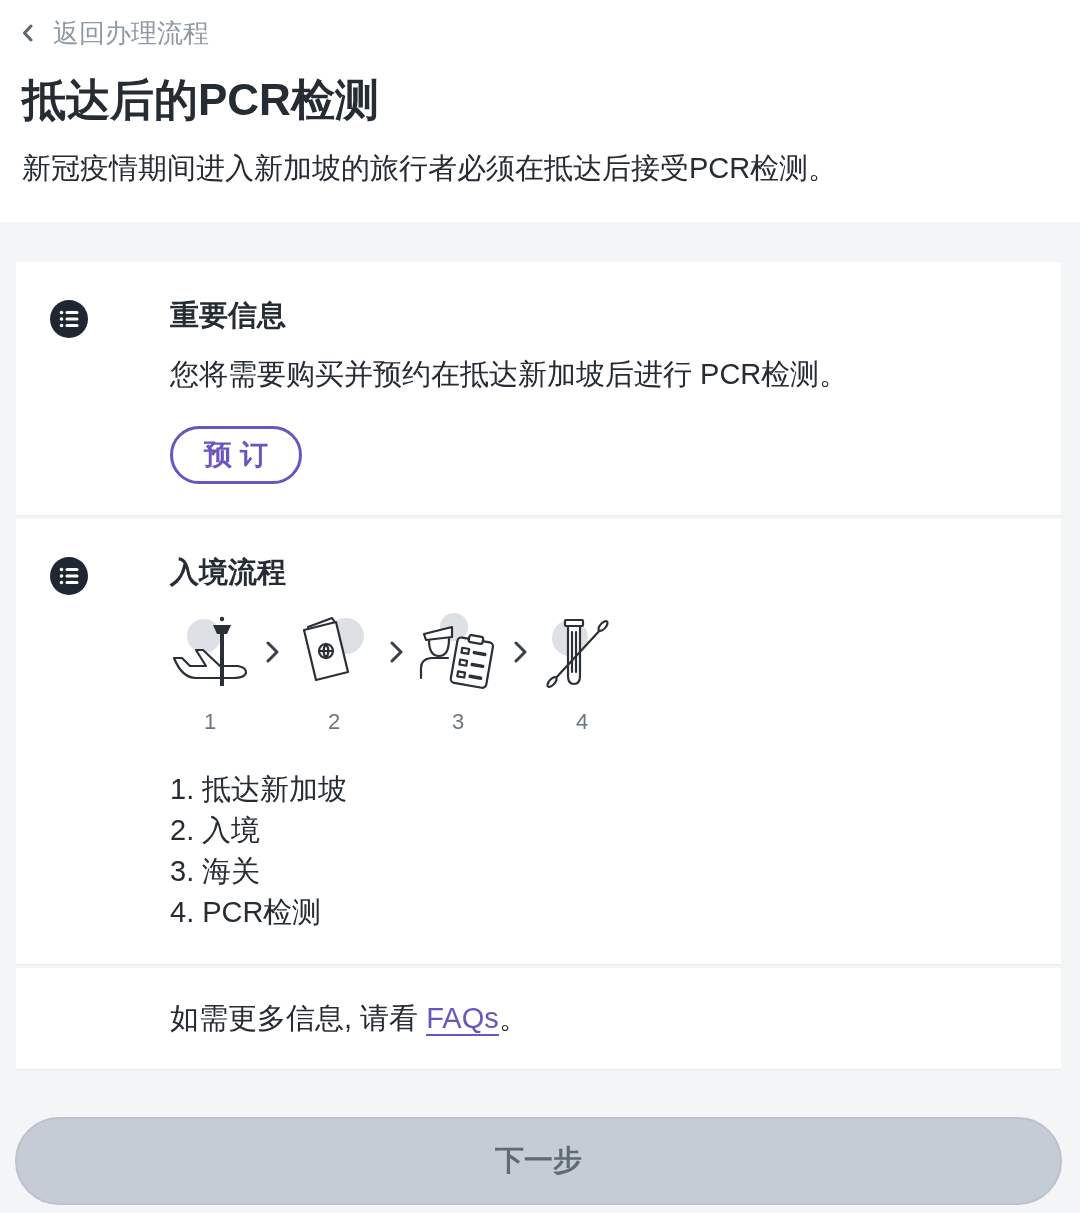 This screenshot has height=1213, width=1080. I want to click on step-number: 2, so click(334, 722).